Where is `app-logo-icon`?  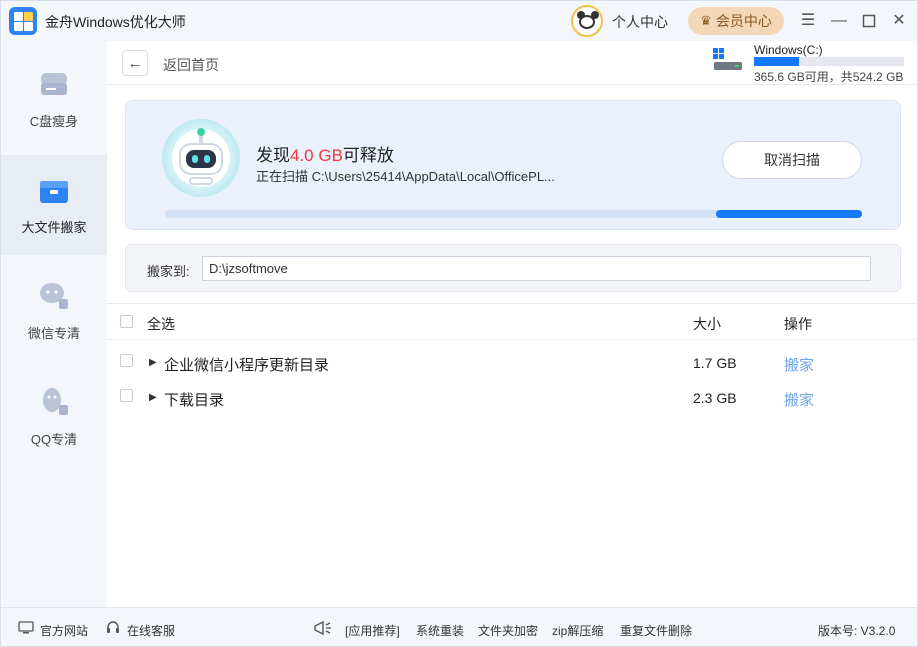
app-logo-icon is located at coordinates (23, 21).